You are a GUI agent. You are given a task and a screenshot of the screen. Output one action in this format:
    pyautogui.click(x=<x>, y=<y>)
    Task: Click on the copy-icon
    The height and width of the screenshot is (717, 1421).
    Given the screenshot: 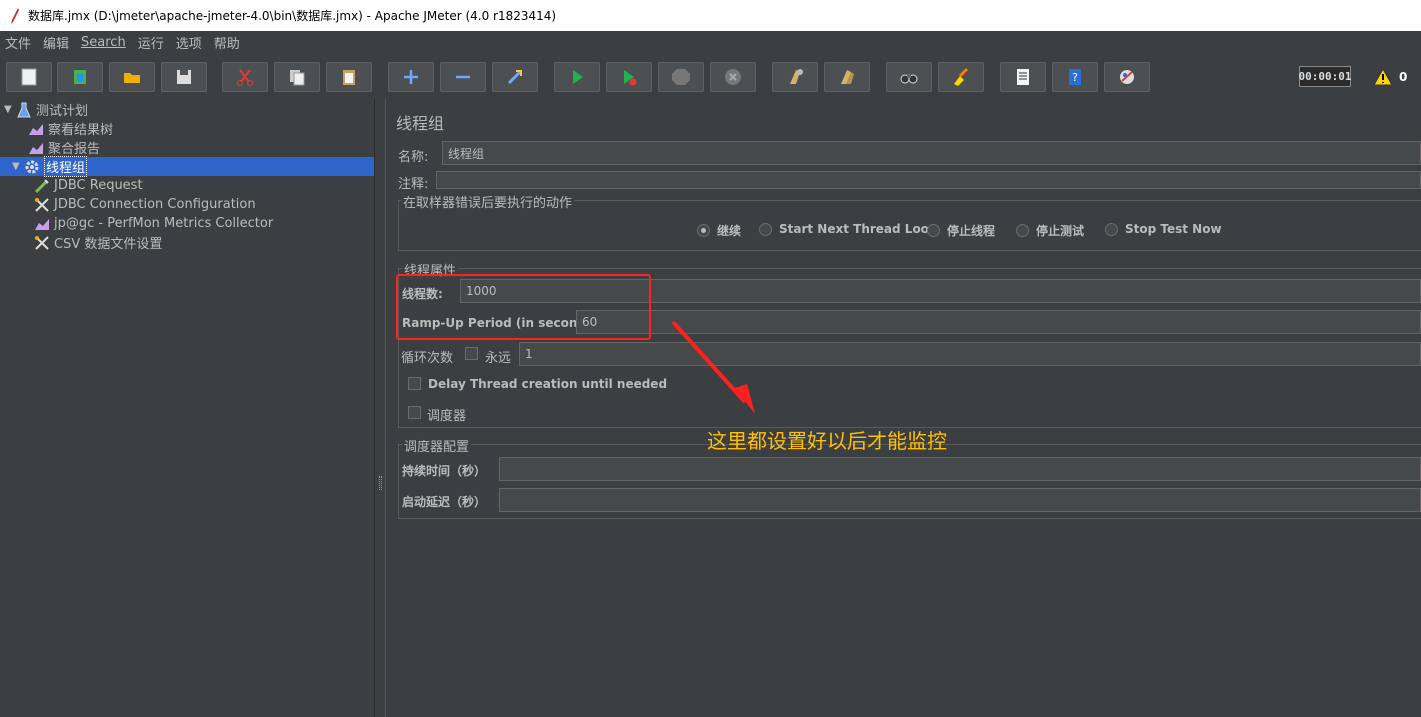 What is the action you would take?
    pyautogui.click(x=297, y=78)
    